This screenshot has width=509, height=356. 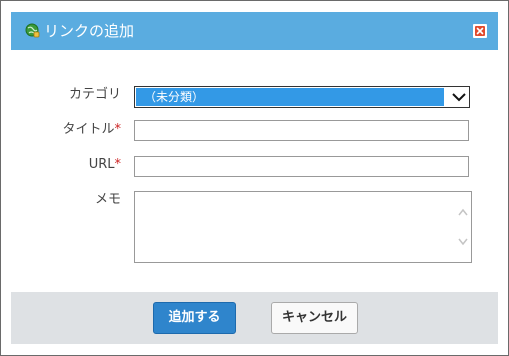 I want to click on url-field, so click(x=301, y=166).